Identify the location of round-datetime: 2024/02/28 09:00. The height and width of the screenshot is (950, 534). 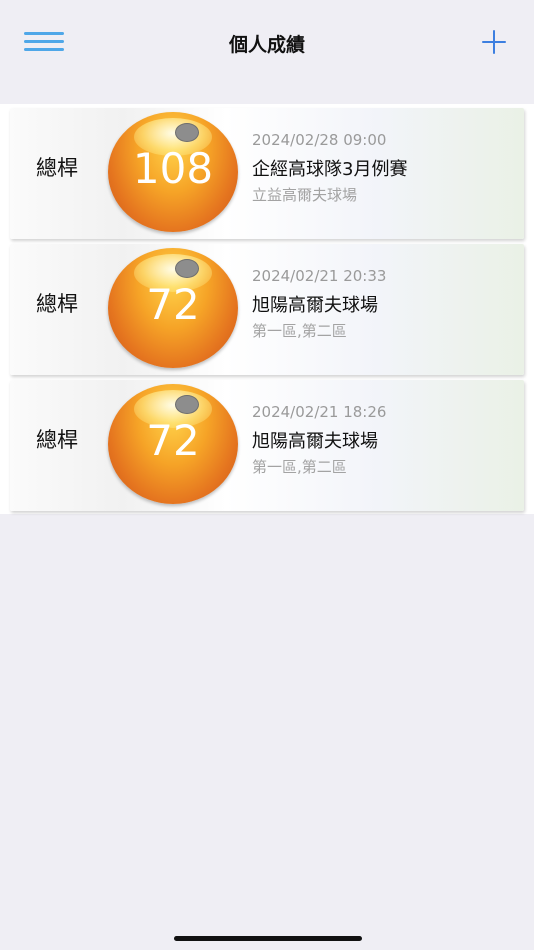
(319, 140).